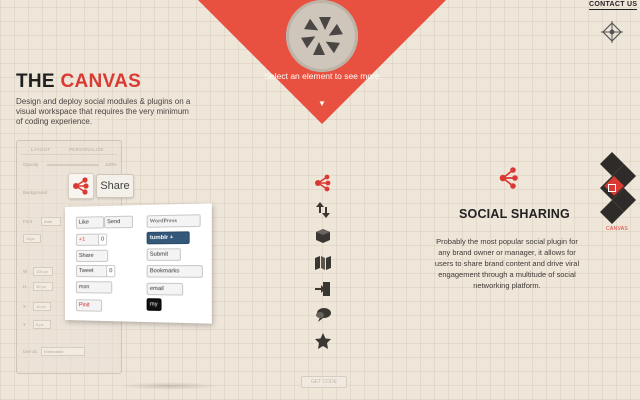 The image size is (640, 400). I want to click on background-label: Background, so click(35, 192).